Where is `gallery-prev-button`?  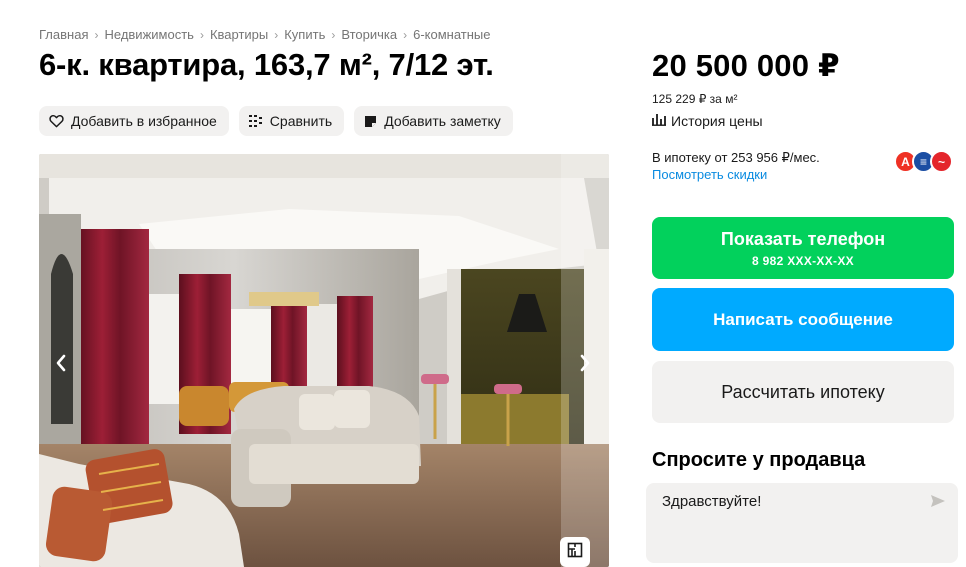 gallery-prev-button is located at coordinates (61, 365).